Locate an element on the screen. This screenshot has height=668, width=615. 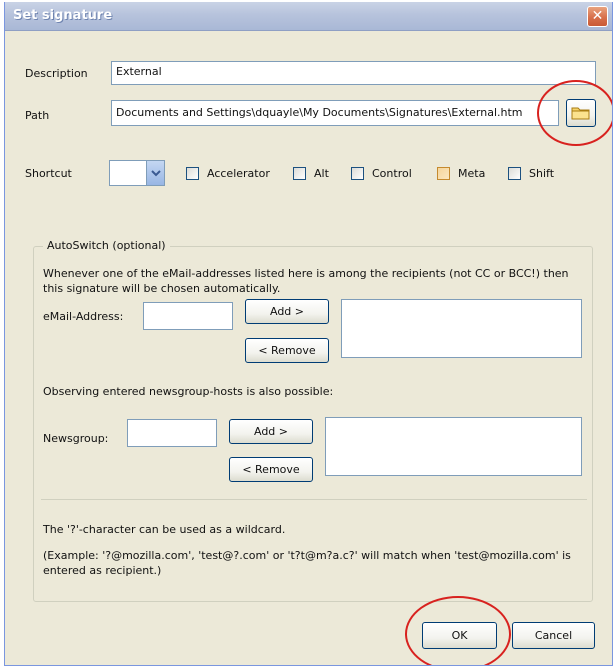
cancel-button: Cancel is located at coordinates (553, 635).